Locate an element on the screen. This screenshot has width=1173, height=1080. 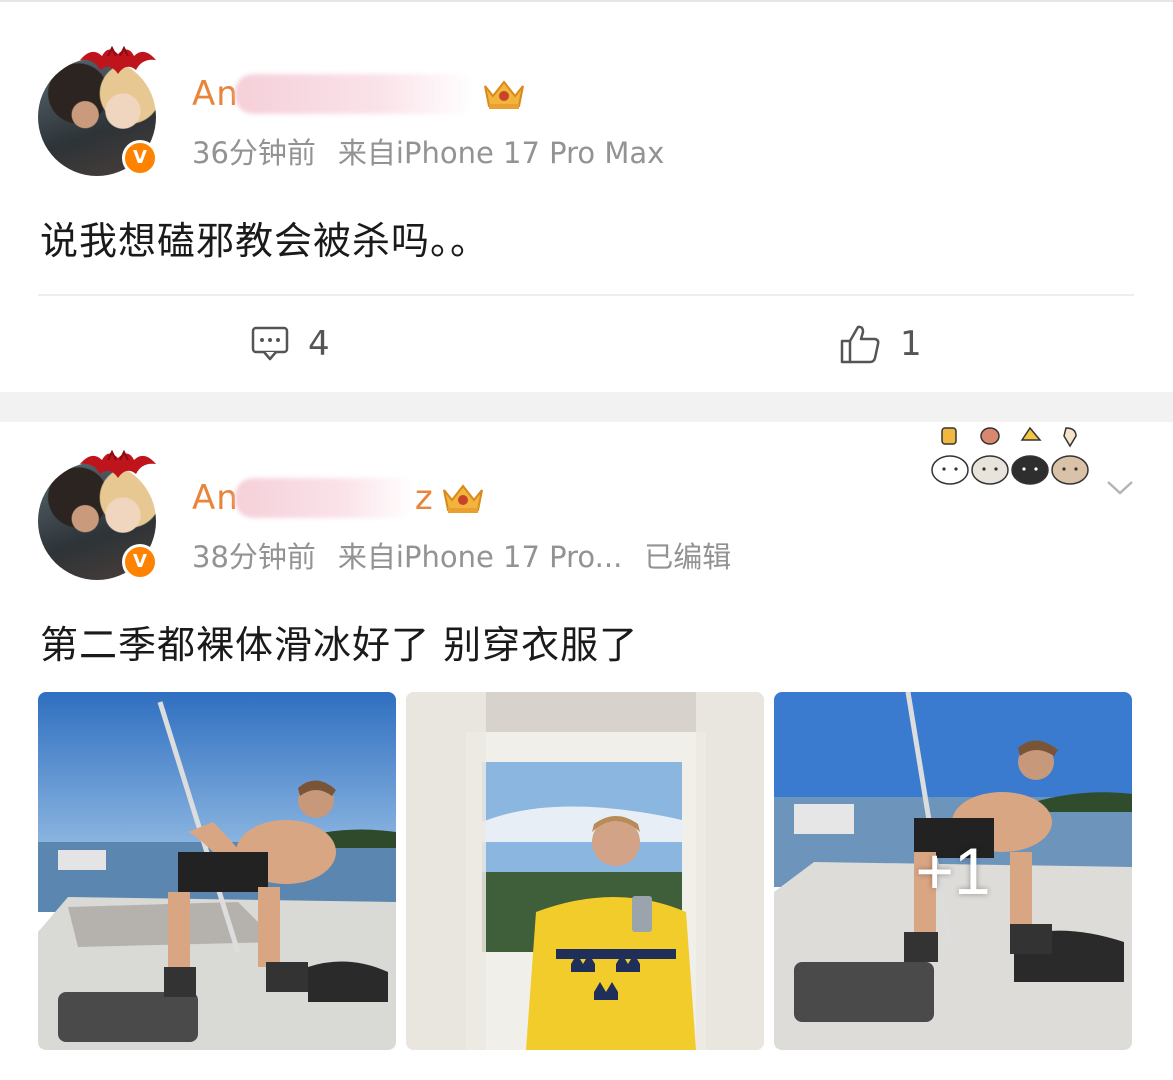
post-time: 38分钟前 is located at coordinates (254, 557).